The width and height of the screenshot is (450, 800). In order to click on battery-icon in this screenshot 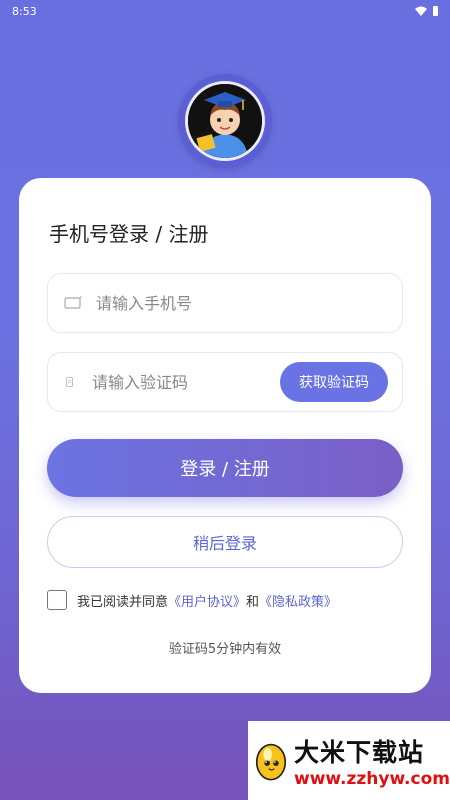, I will do `click(435, 11)`.